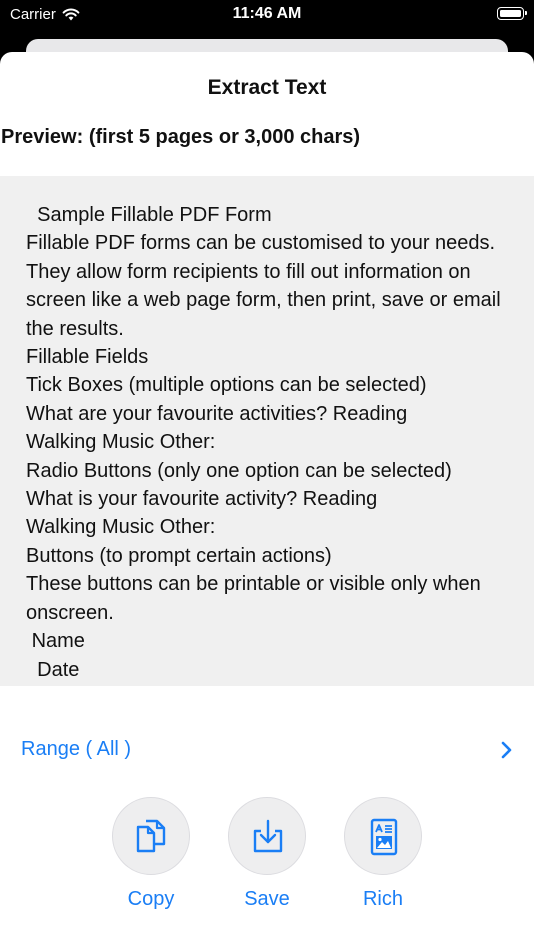 This screenshot has height=950, width=534. What do you see at coordinates (506, 750) in the screenshot?
I see `chevron-right-icon` at bounding box center [506, 750].